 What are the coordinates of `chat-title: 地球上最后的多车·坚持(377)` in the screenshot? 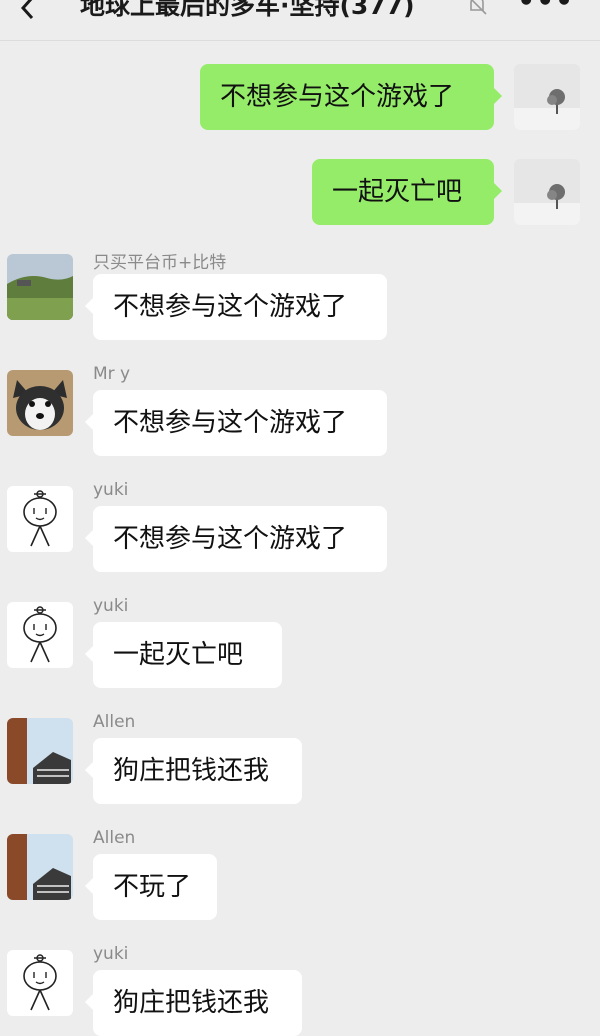 It's located at (247, 10).